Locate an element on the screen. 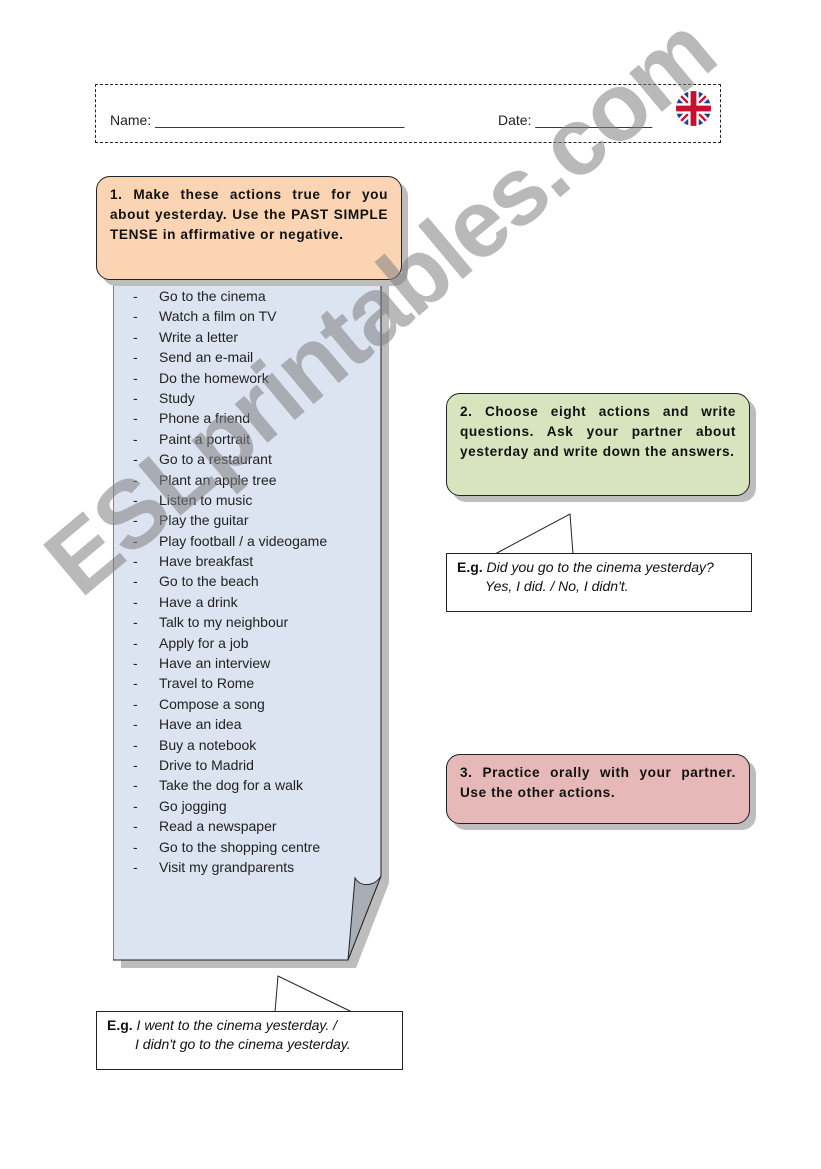 Image resolution: width=821 pixels, height=1169 pixels. action-item: - Go to the shopping centre is located at coordinates (243, 847).